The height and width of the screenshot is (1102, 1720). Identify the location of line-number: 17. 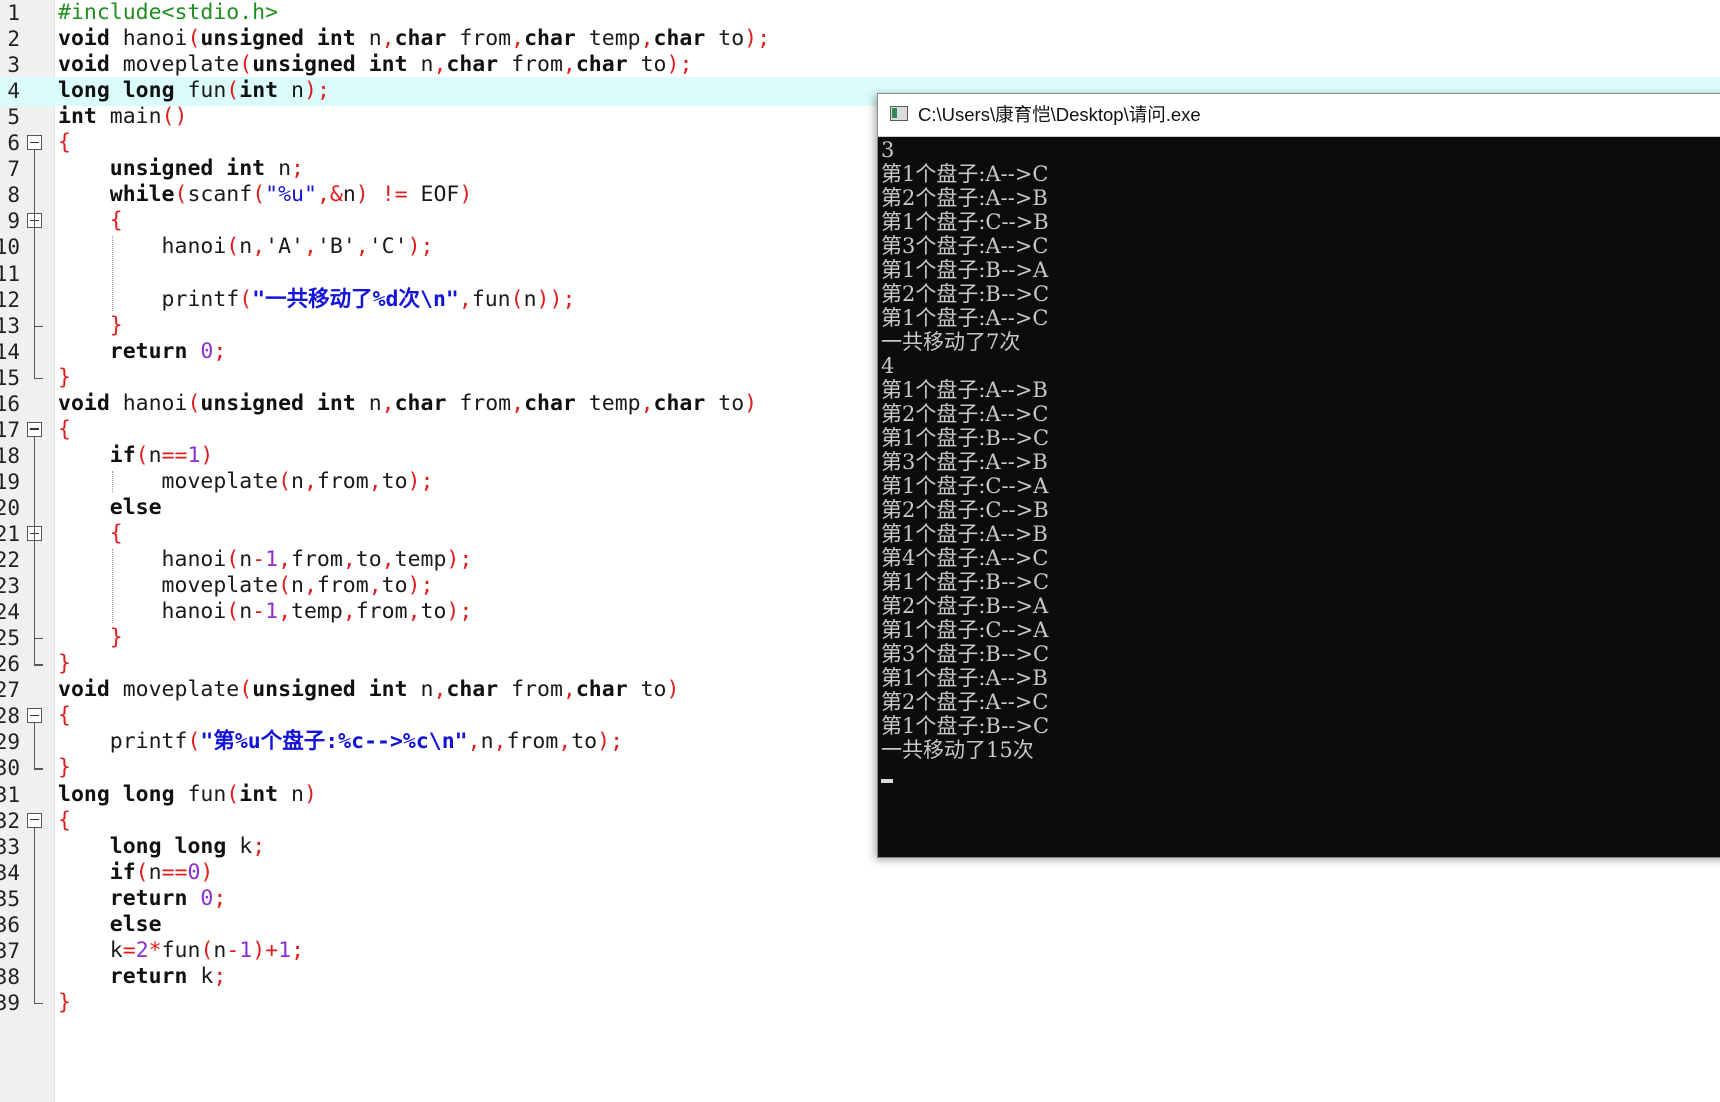
(10, 429).